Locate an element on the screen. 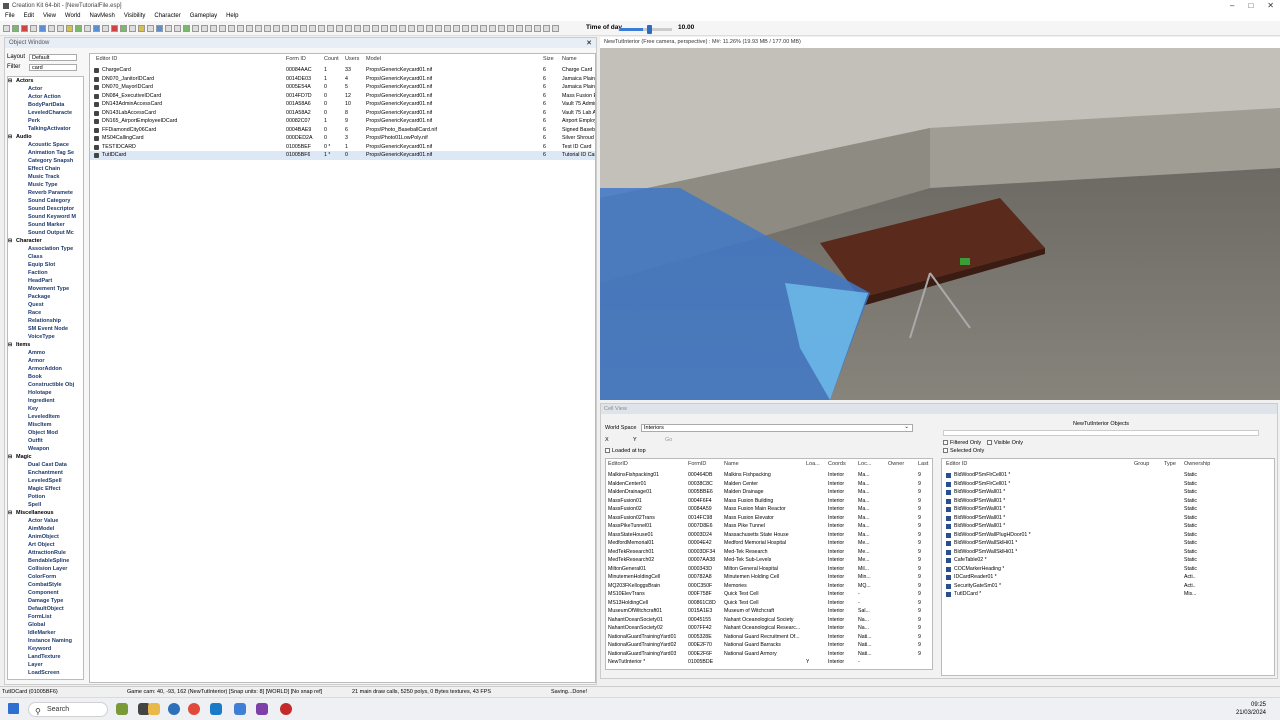 Image resolution: width=1280 pixels, height=720 pixels. id-card-object is located at coordinates (965, 261).